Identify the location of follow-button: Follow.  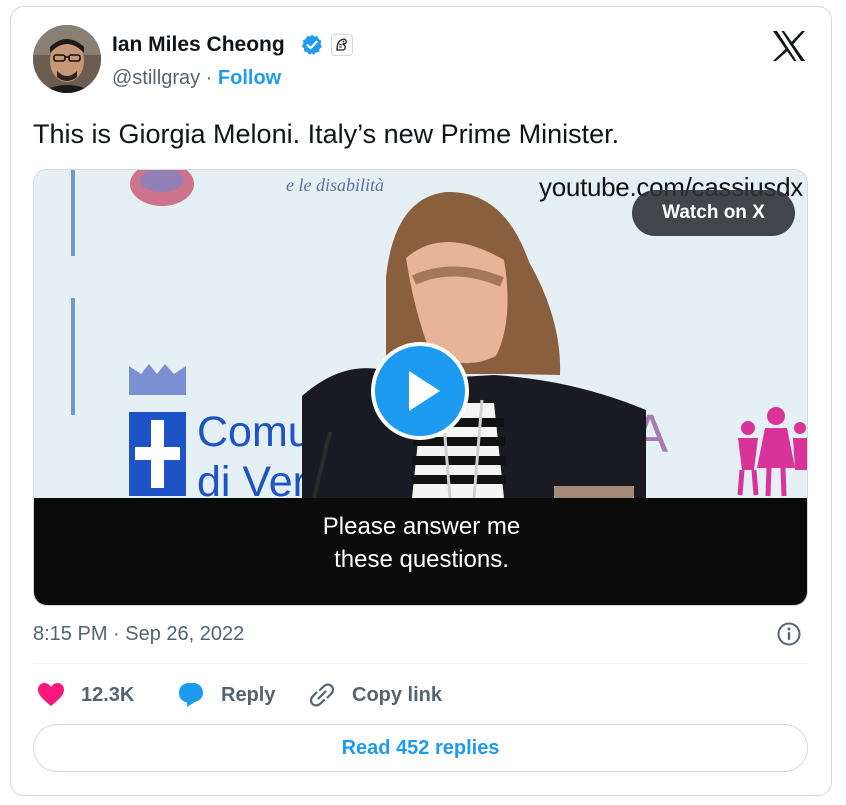
(249, 78).